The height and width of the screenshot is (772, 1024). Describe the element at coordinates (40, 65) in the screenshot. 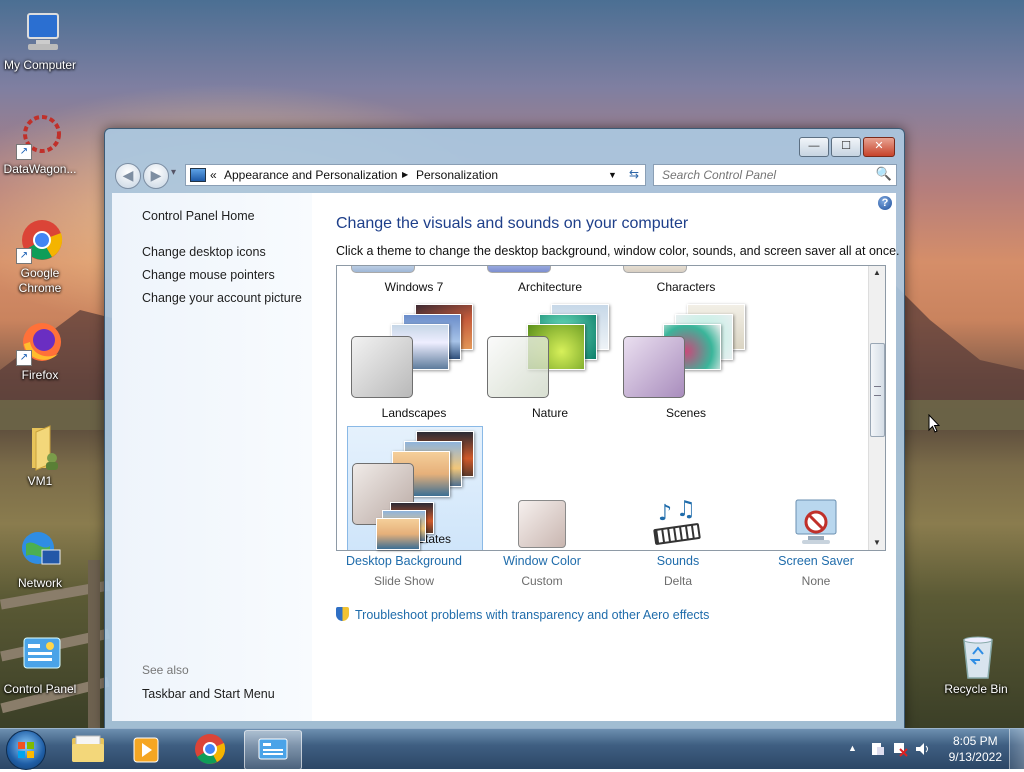

I see `desktop-icon-label: My Computer` at that location.